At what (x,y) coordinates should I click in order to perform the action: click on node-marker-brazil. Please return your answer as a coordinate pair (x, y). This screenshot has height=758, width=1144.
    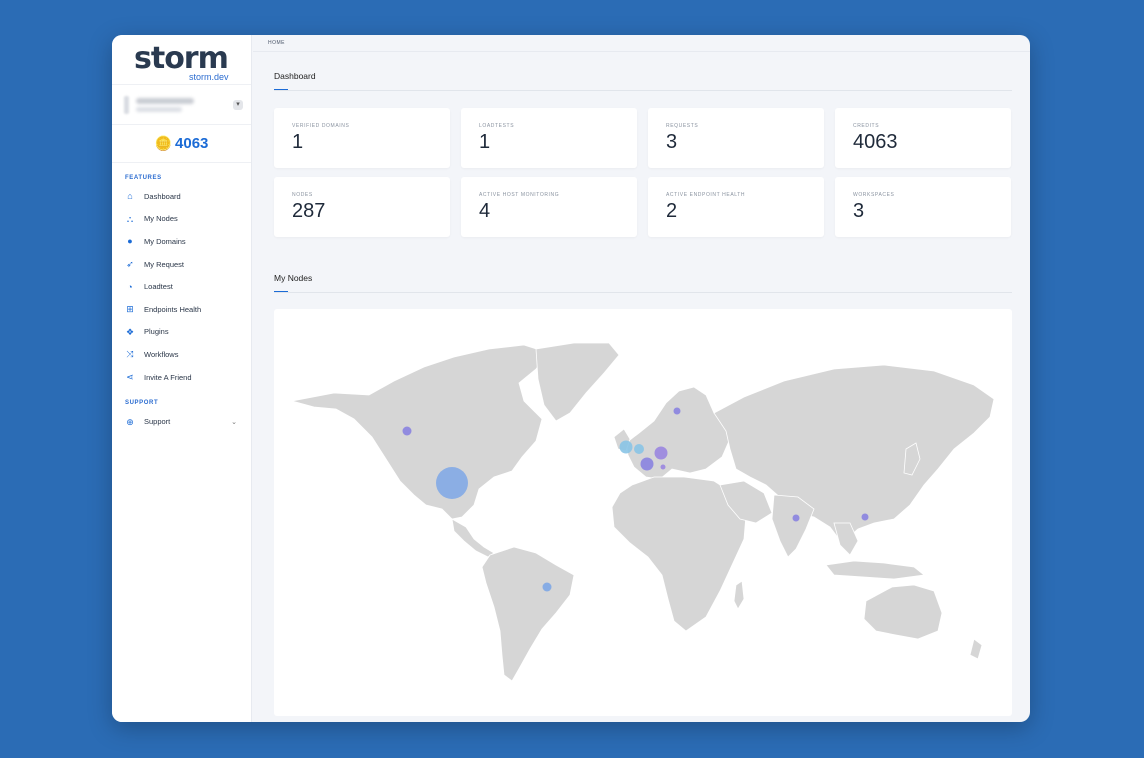
    Looking at the image, I should click on (547, 587).